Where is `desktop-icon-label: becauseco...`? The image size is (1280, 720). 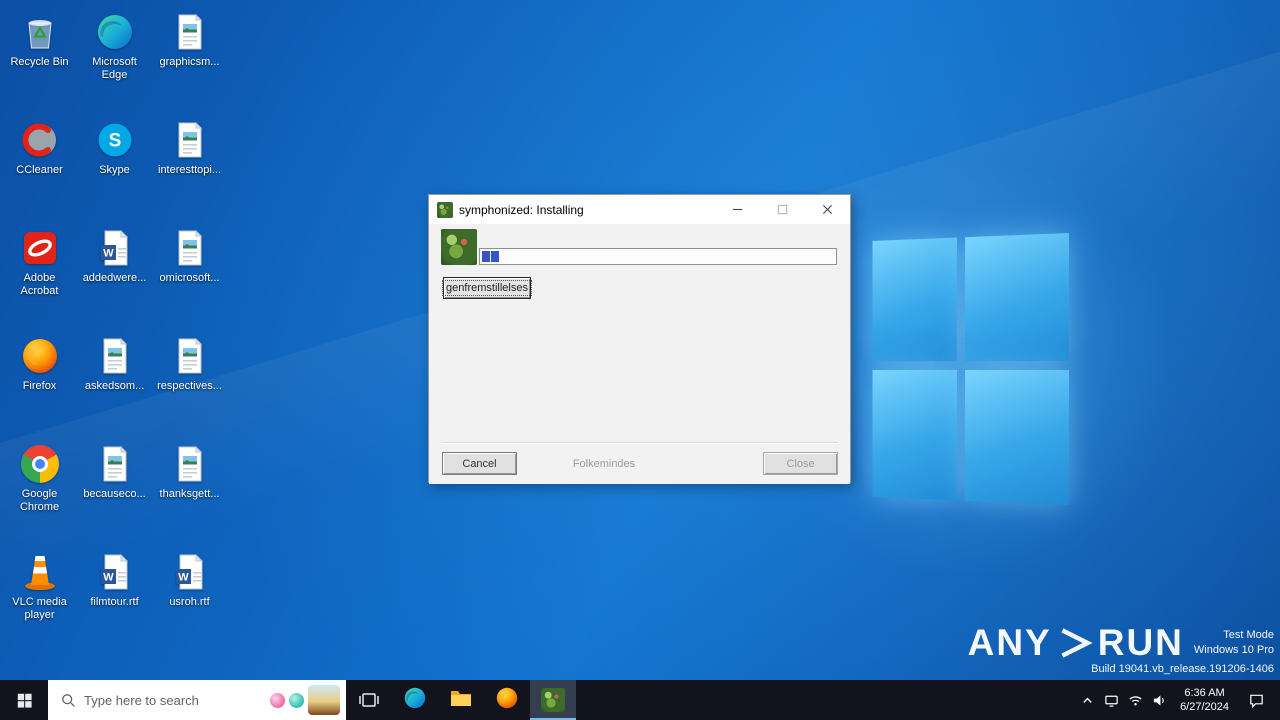 desktop-icon-label: becauseco... is located at coordinates (114, 494).